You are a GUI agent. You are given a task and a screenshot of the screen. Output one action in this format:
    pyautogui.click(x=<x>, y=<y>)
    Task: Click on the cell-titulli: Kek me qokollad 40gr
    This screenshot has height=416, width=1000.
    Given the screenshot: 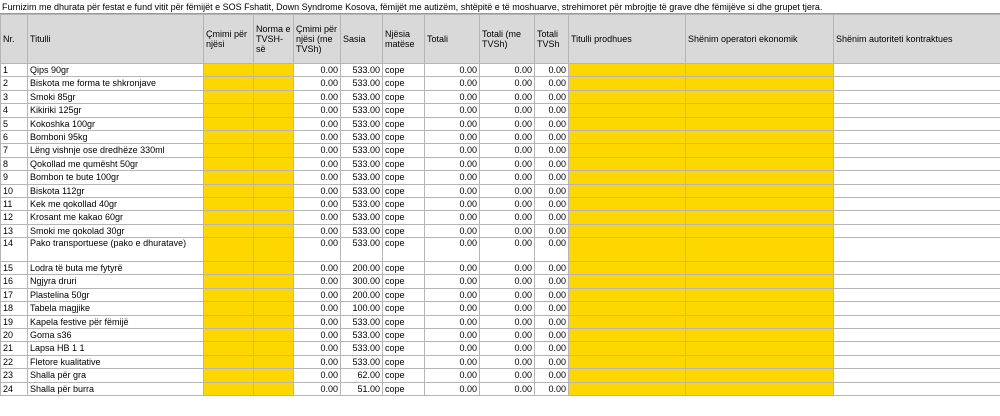 What is the action you would take?
    pyautogui.click(x=115, y=204)
    